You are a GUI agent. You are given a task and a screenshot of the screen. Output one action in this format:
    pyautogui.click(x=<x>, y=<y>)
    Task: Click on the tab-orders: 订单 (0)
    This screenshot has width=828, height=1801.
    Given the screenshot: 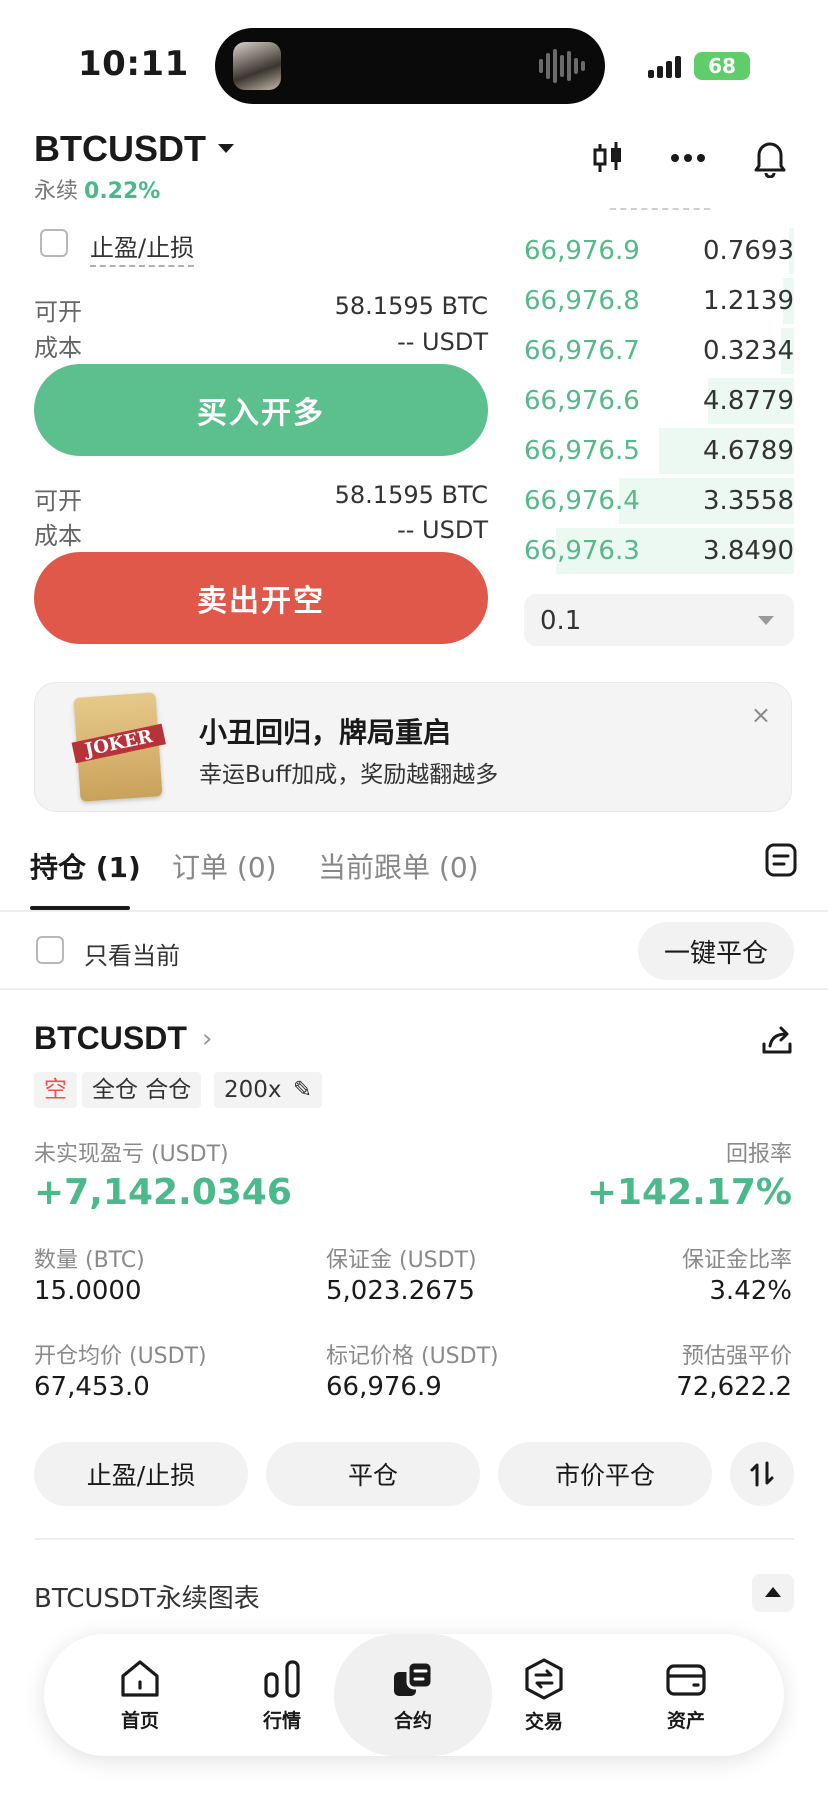 What is the action you would take?
    pyautogui.click(x=224, y=866)
    